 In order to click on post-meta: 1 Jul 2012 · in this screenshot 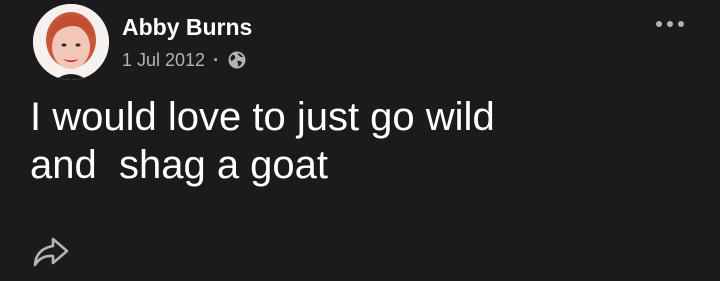, I will do `click(184, 60)`.